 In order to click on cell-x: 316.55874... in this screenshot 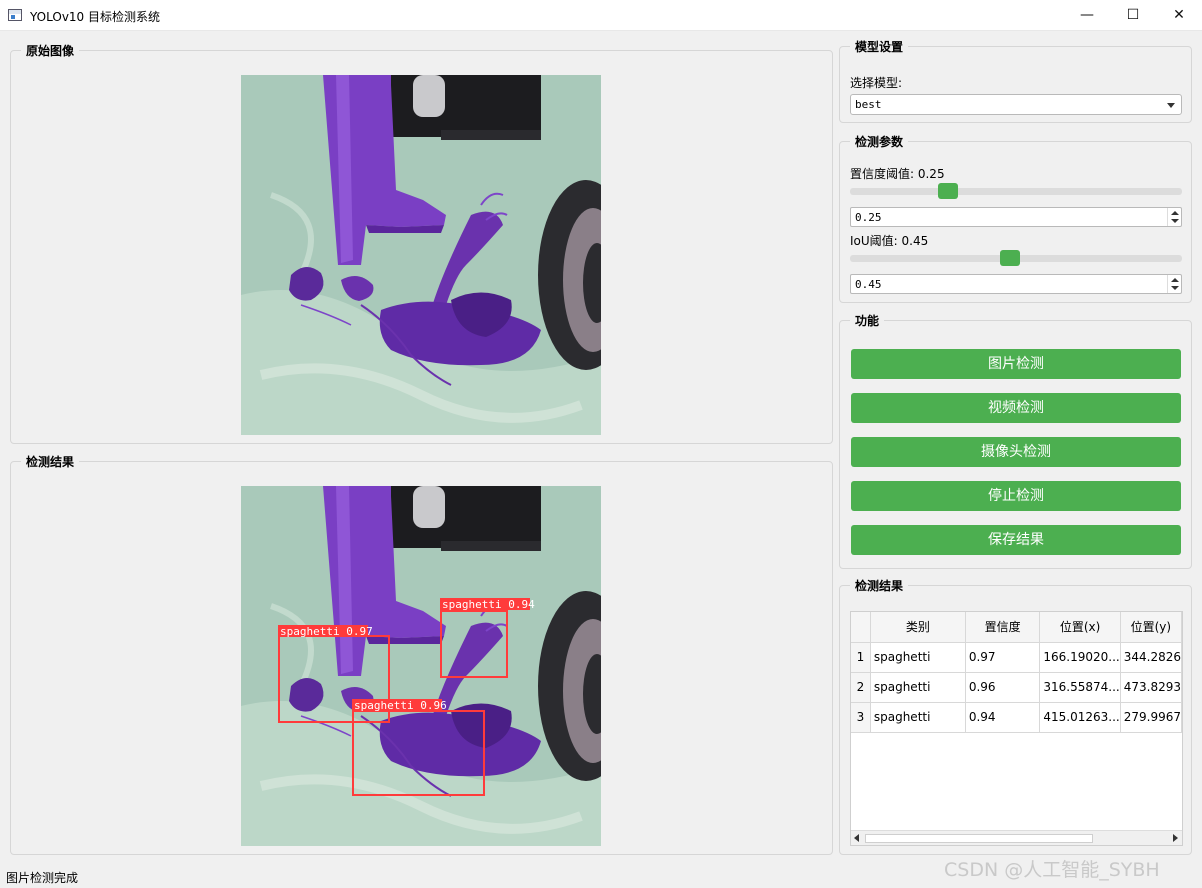, I will do `click(1080, 687)`.